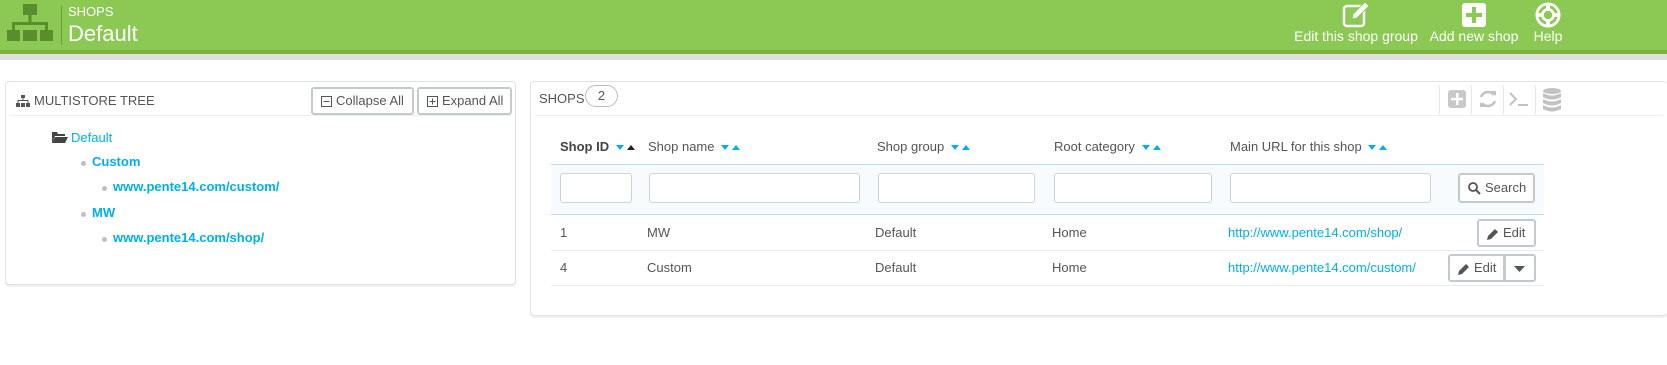 This screenshot has height=365, width=1667. Describe the element at coordinates (103, 212) in the screenshot. I see `tree-shop-mw-link: MW` at that location.